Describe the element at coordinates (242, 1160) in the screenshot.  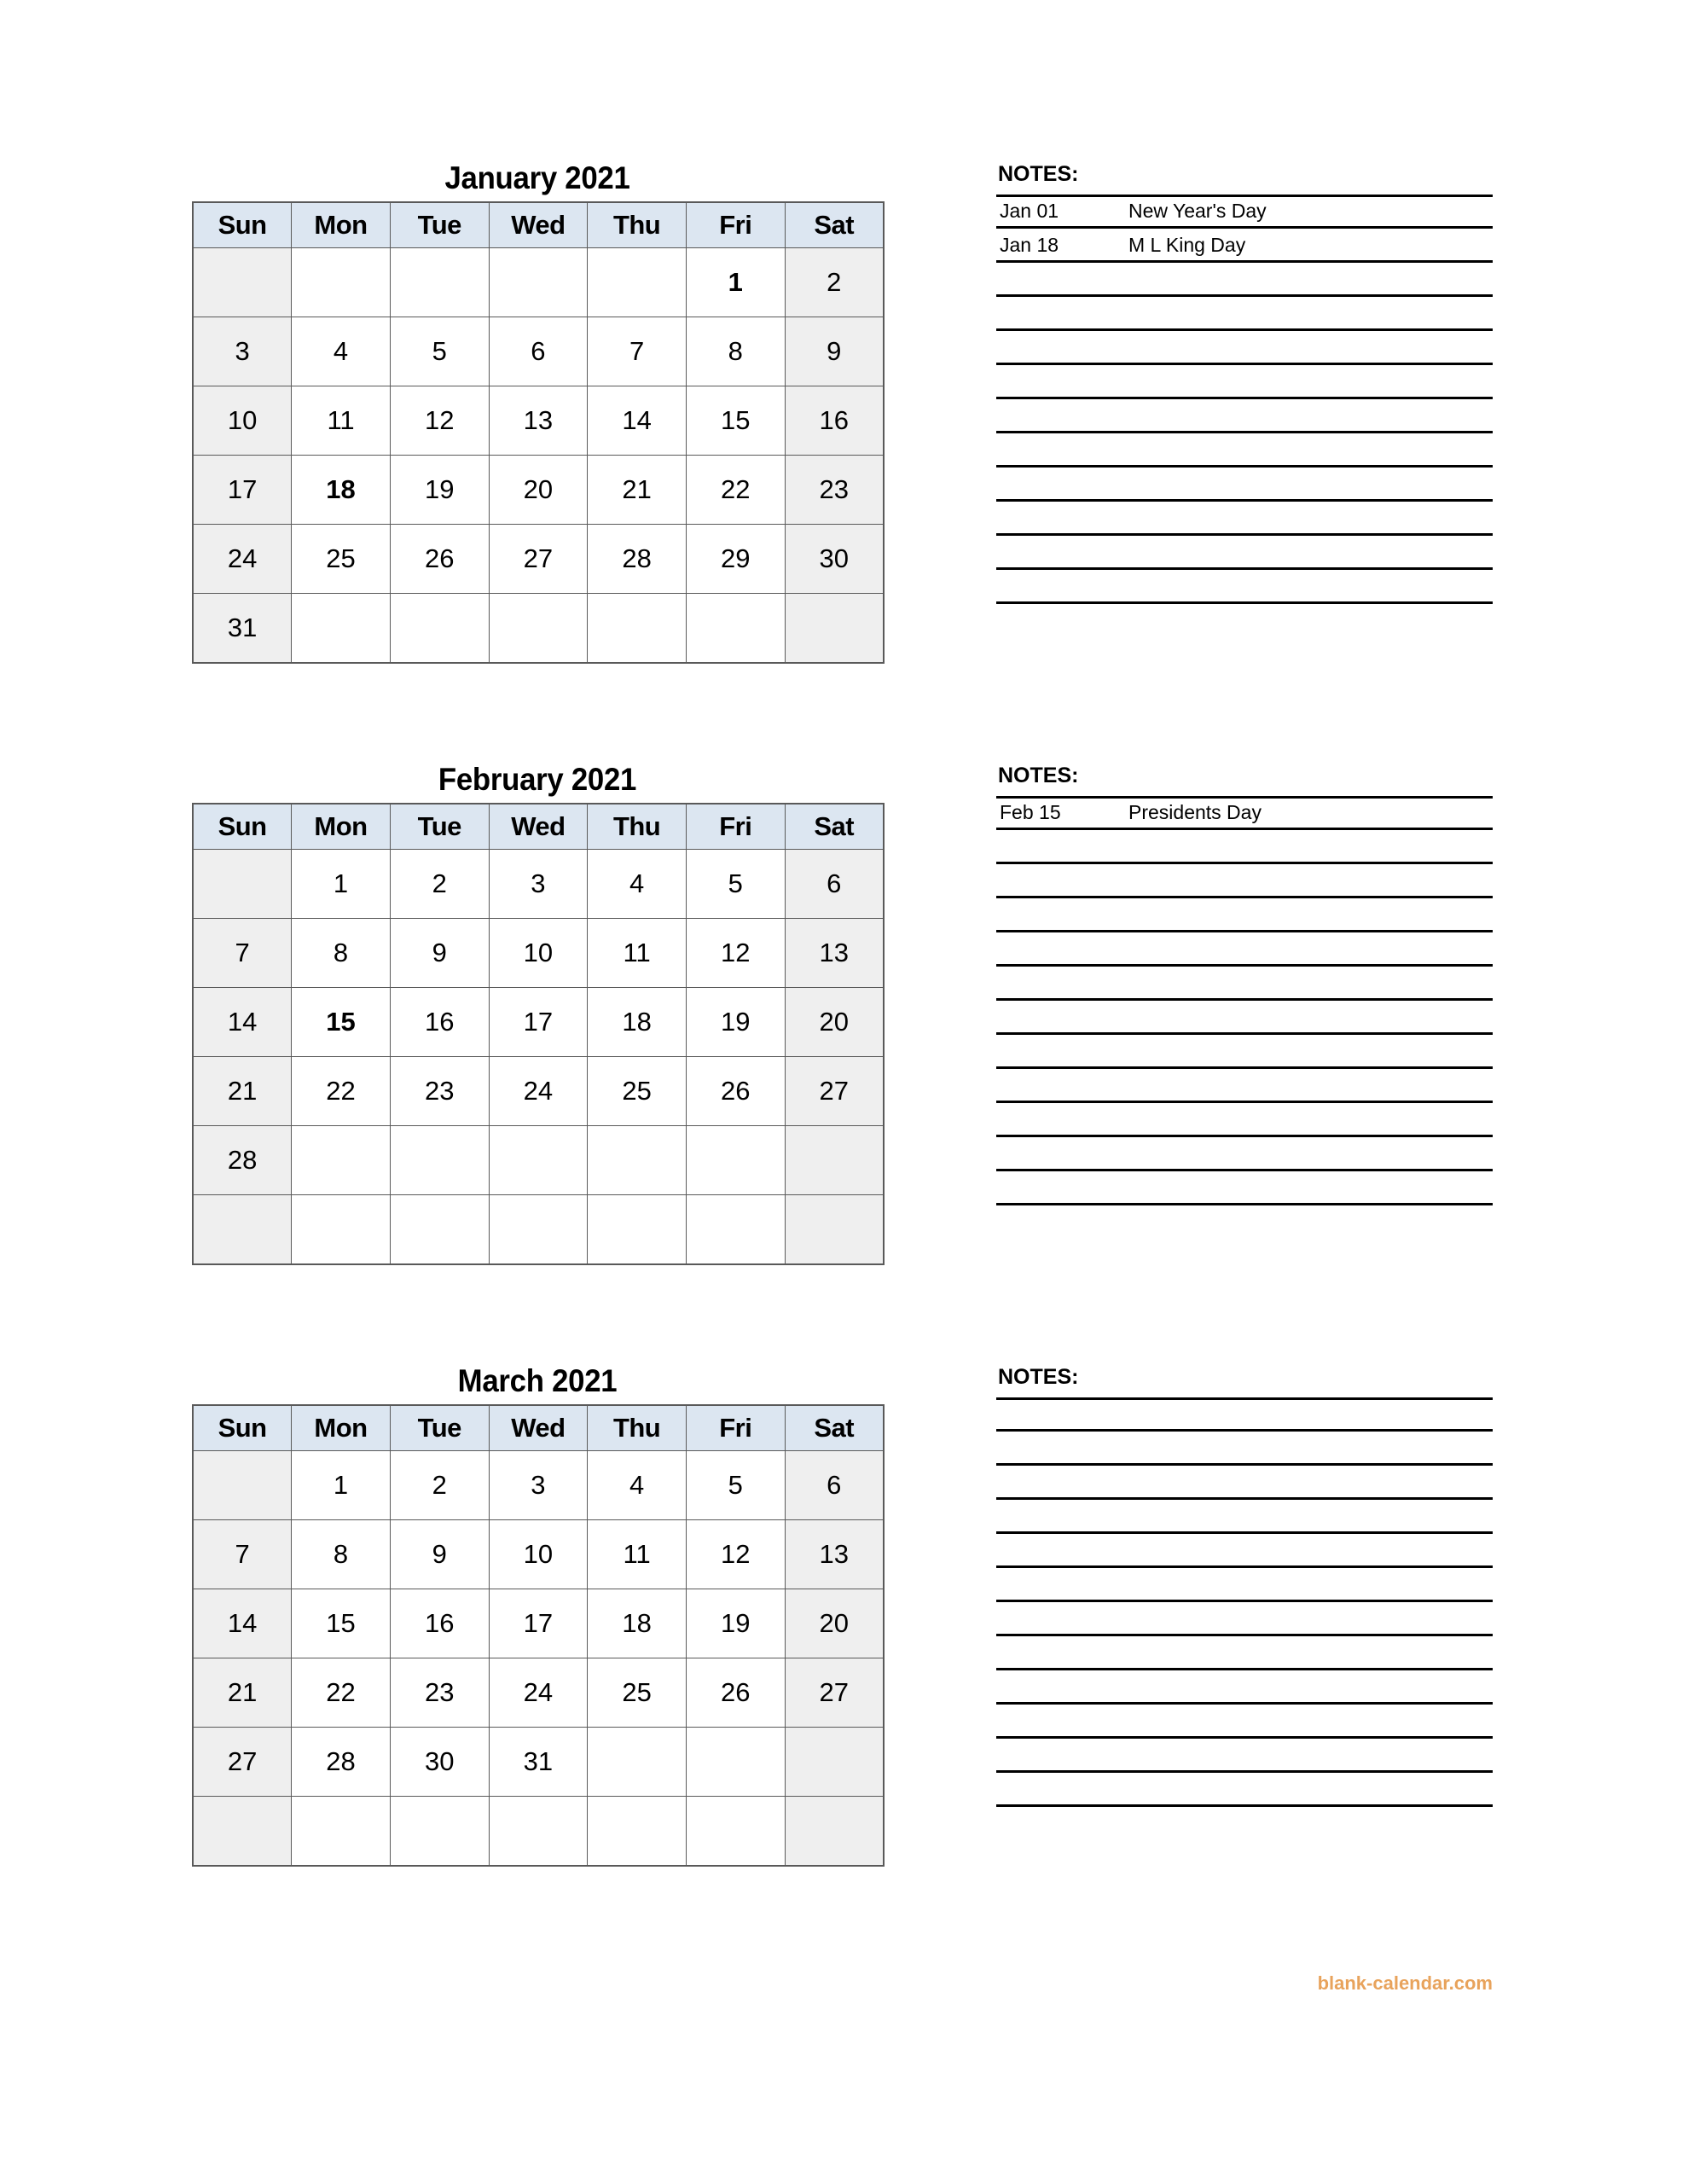
I see `calendar-day-cell: 28` at that location.